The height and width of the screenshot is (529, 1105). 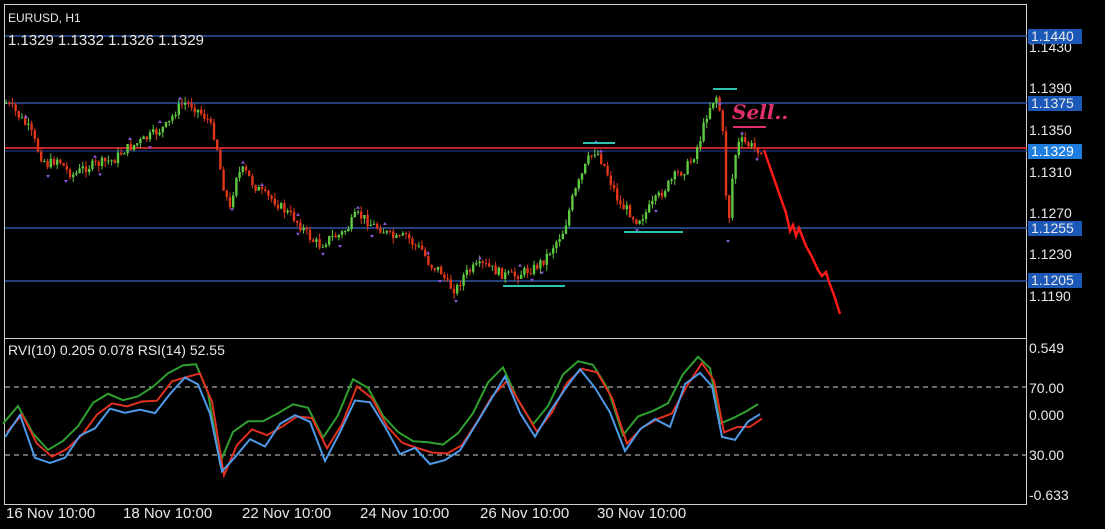 I want to click on indicator-tick: -0.633, so click(x=1049, y=495).